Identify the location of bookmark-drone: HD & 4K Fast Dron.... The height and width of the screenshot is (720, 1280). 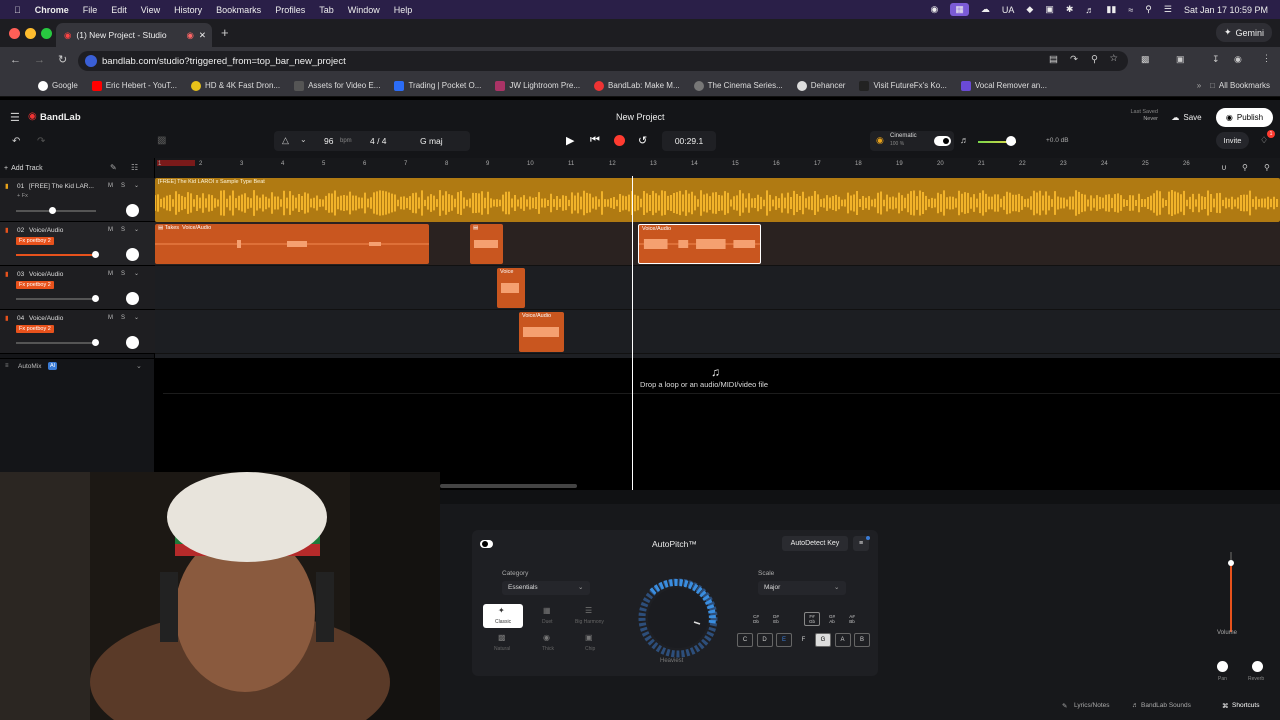
(235, 85).